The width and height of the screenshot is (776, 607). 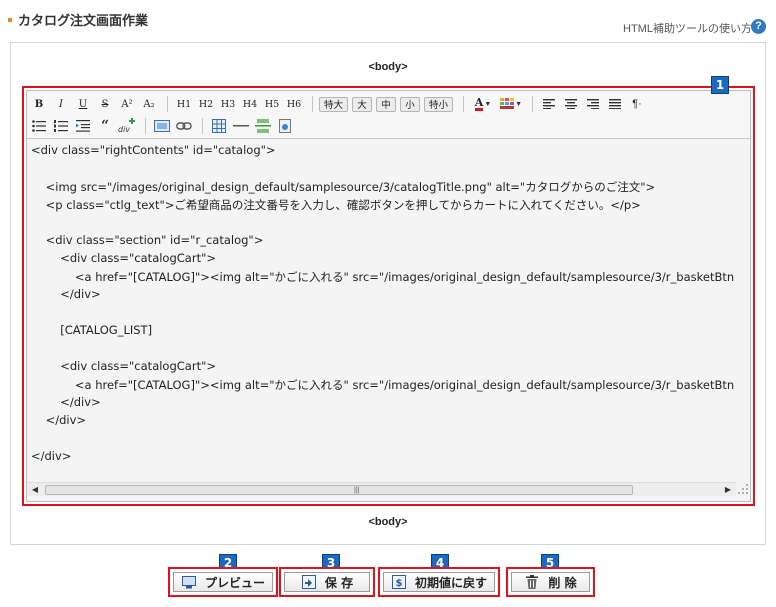 I want to click on align-right-icon, so click(x=593, y=104).